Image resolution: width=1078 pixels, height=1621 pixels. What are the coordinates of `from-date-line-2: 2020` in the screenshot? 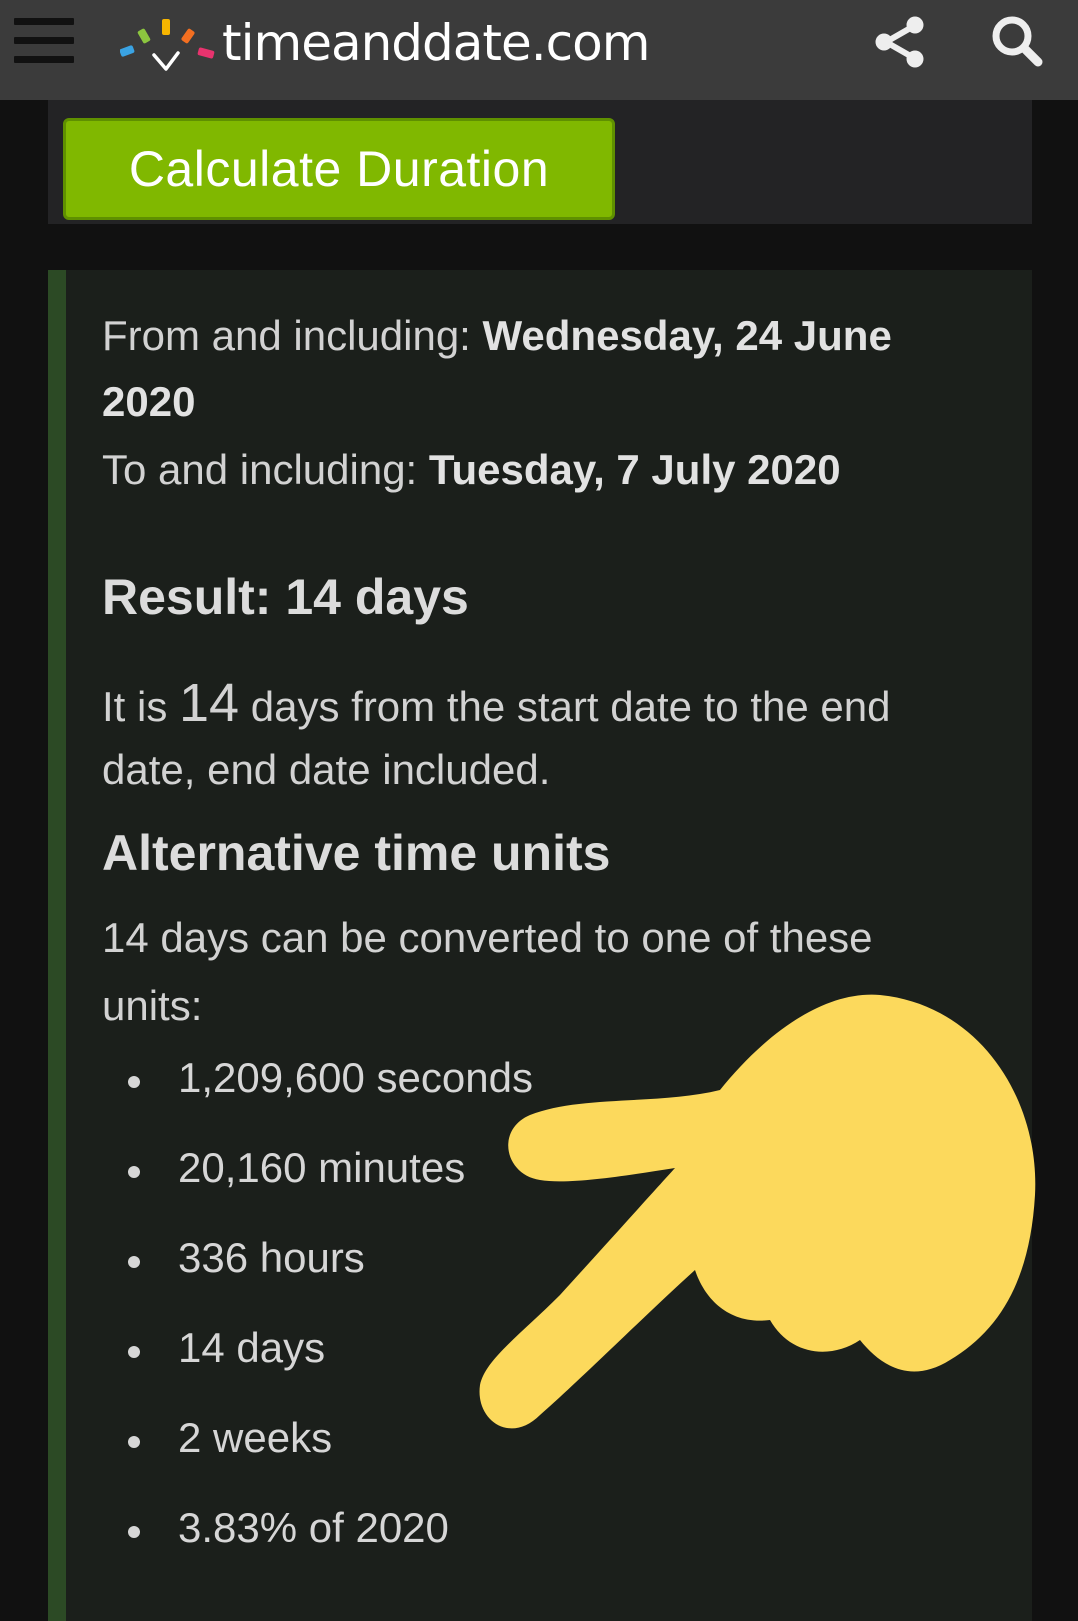 It's located at (148, 402).